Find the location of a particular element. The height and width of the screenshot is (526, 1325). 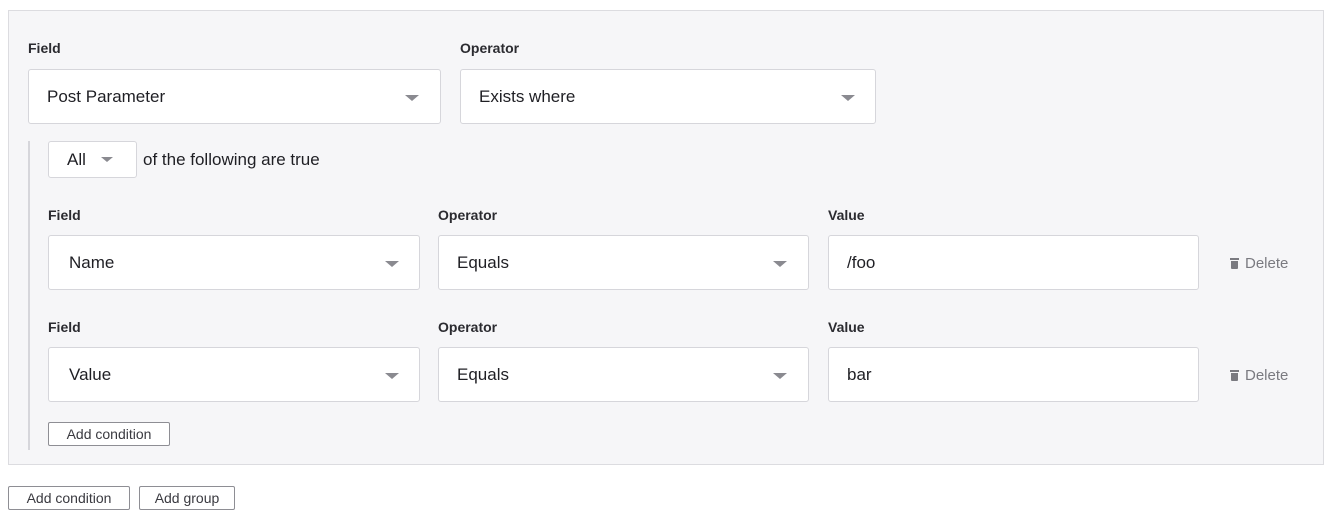

match-mode-value: All is located at coordinates (76, 159).